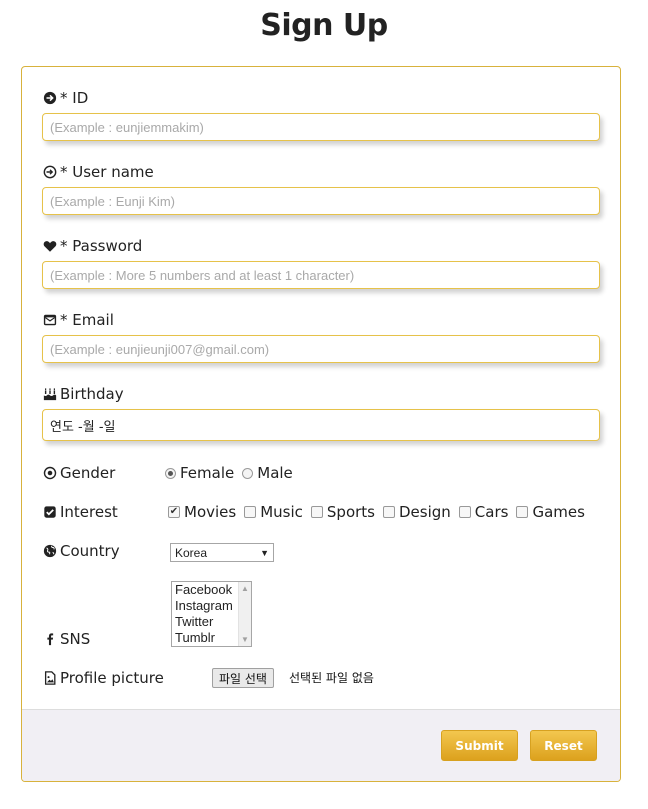 The image size is (648, 809). What do you see at coordinates (49, 473) in the screenshot?
I see `dot-circle-icon` at bounding box center [49, 473].